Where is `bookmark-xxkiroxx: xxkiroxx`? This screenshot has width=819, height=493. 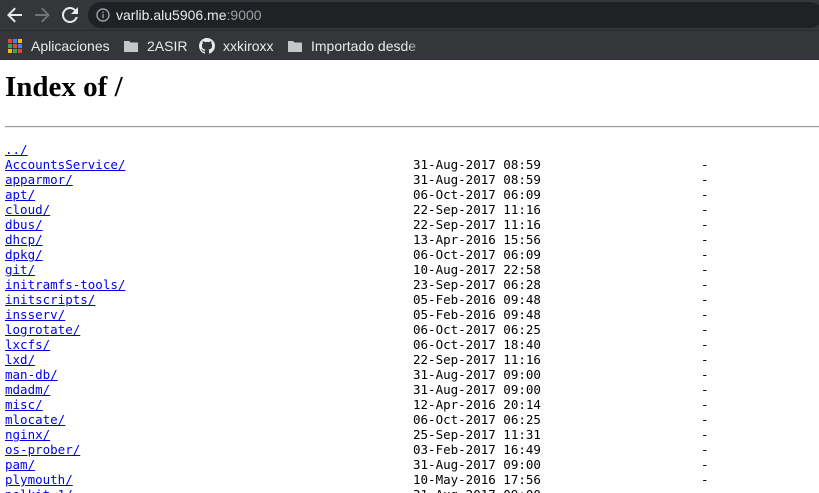 bookmark-xxkiroxx: xxkiroxx is located at coordinates (236, 46).